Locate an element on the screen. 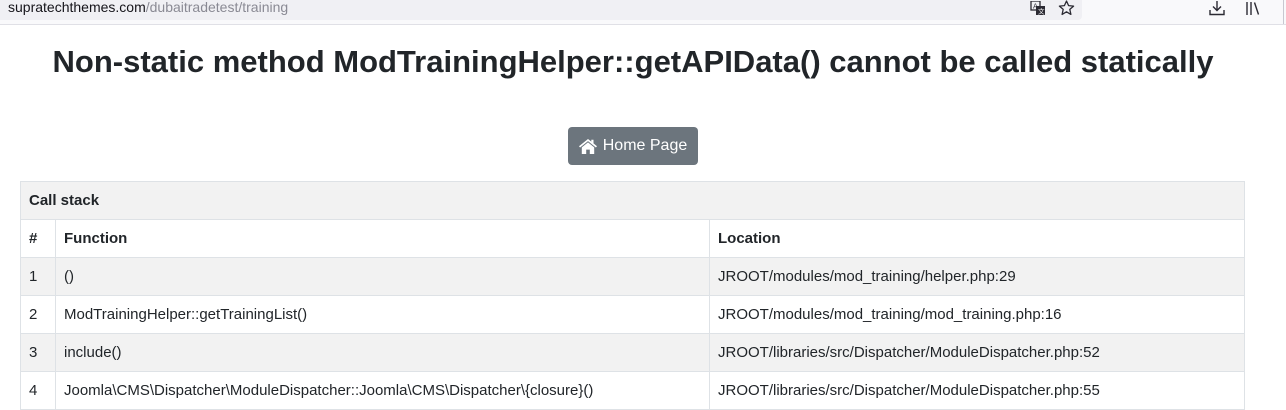  home-page-button-label: Home Page is located at coordinates (645, 145).